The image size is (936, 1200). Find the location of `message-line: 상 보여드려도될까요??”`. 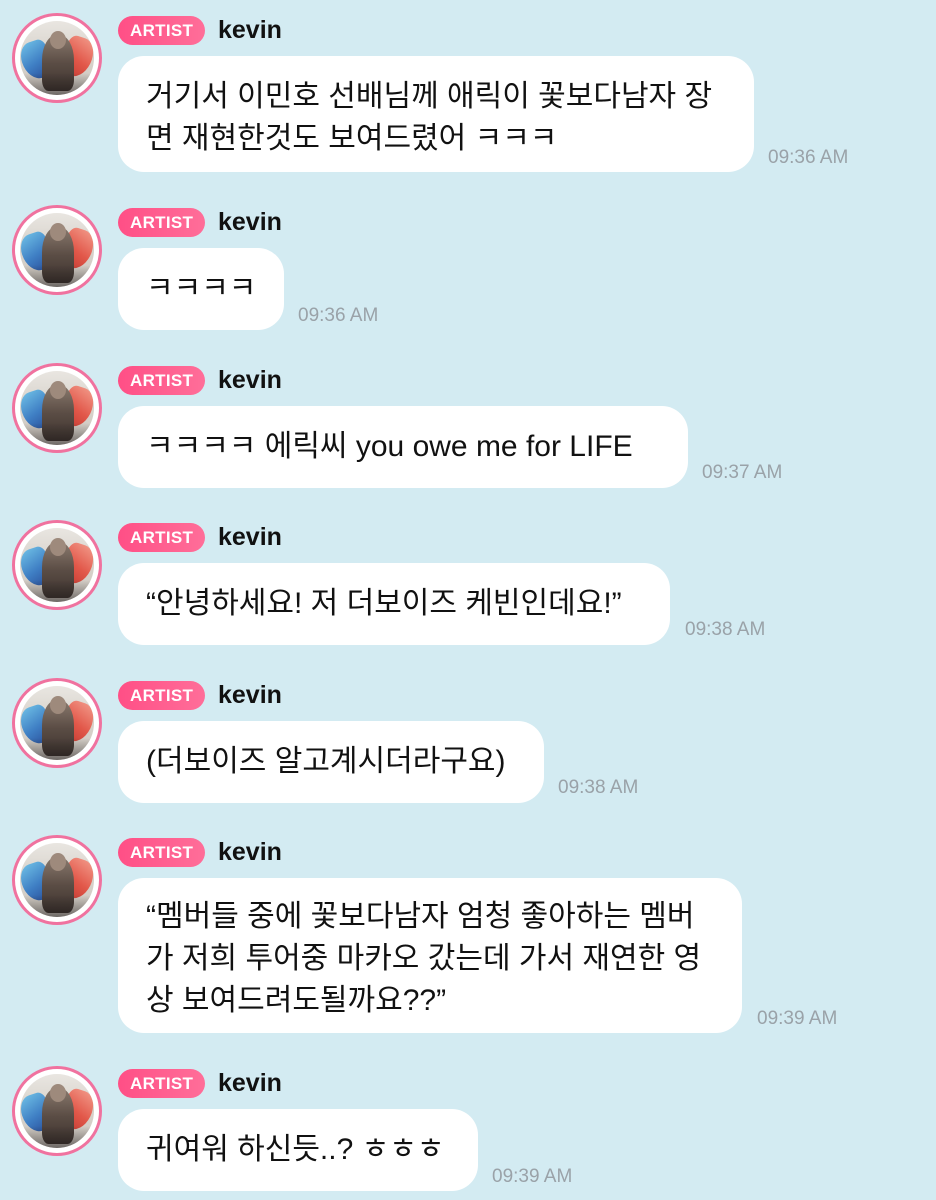

message-line: 상 보여드려도될까요??” is located at coordinates (296, 1000).